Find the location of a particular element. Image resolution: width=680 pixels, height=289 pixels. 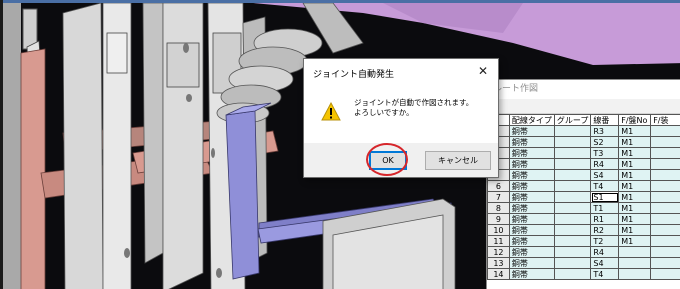

table-row: 13 銅帯 S4 is located at coordinates (583, 263).